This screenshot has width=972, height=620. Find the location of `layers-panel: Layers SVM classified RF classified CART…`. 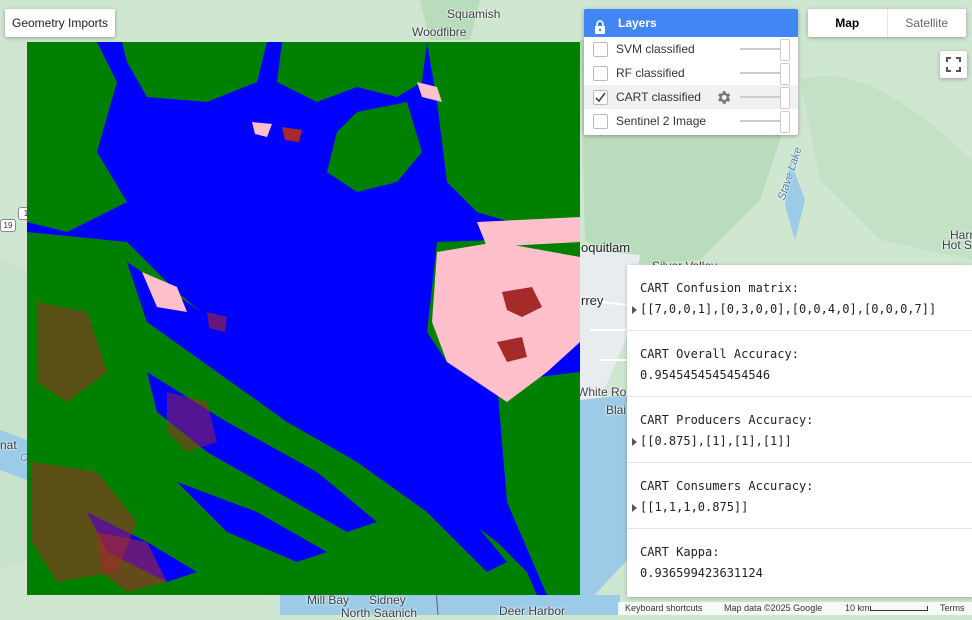

layers-panel: Layers SVM classified RF classified CART… is located at coordinates (691, 72).